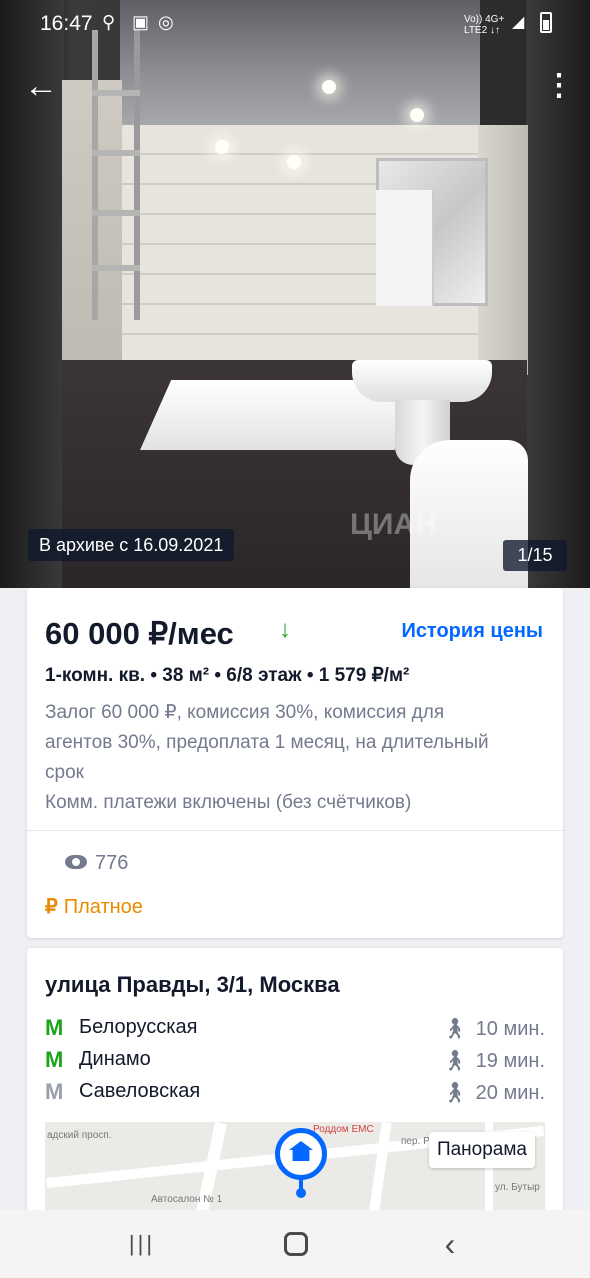 The width and height of the screenshot is (590, 1278). Describe the element at coordinates (393, 524) in the screenshot. I see `photo-watermark: ЦИАН` at that location.